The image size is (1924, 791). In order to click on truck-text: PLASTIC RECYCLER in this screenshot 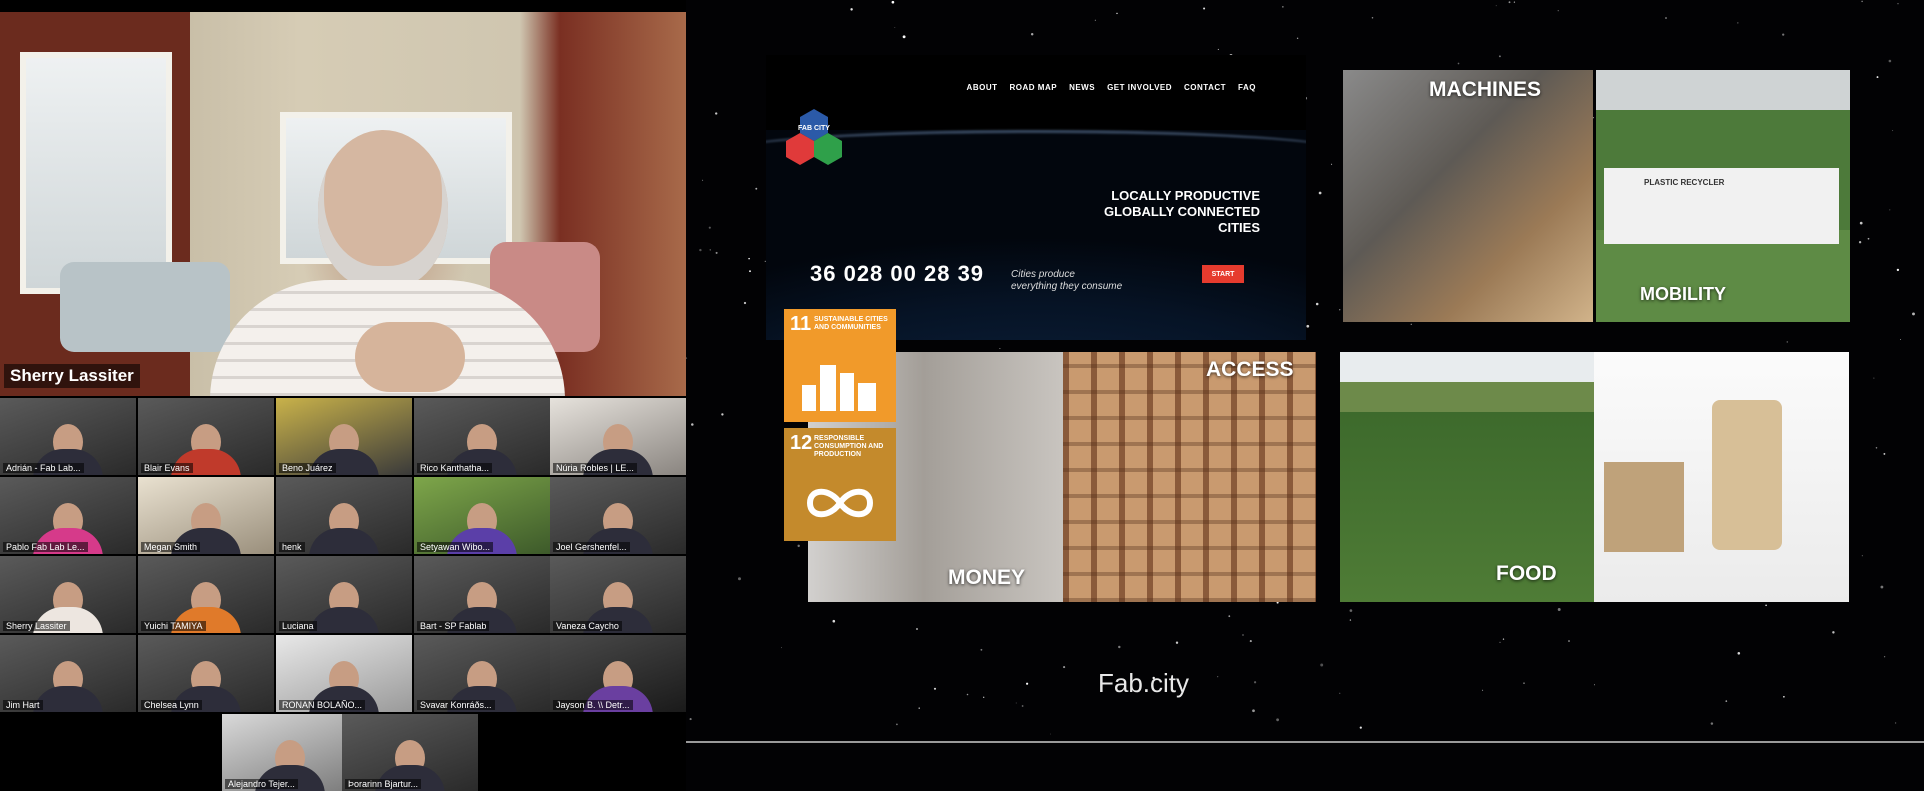, I will do `click(1684, 182)`.